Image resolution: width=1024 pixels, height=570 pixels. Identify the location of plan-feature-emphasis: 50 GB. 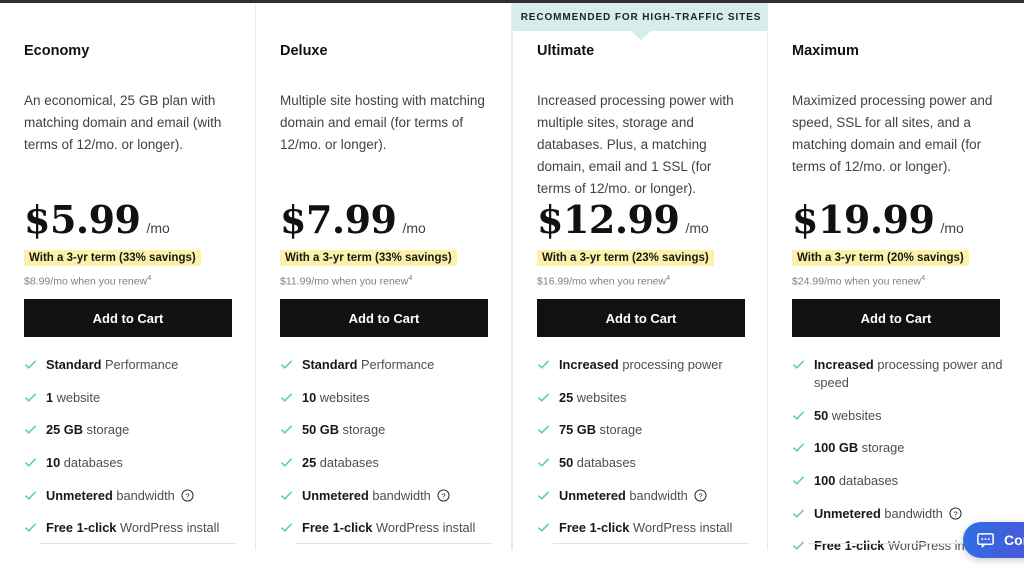
(320, 430).